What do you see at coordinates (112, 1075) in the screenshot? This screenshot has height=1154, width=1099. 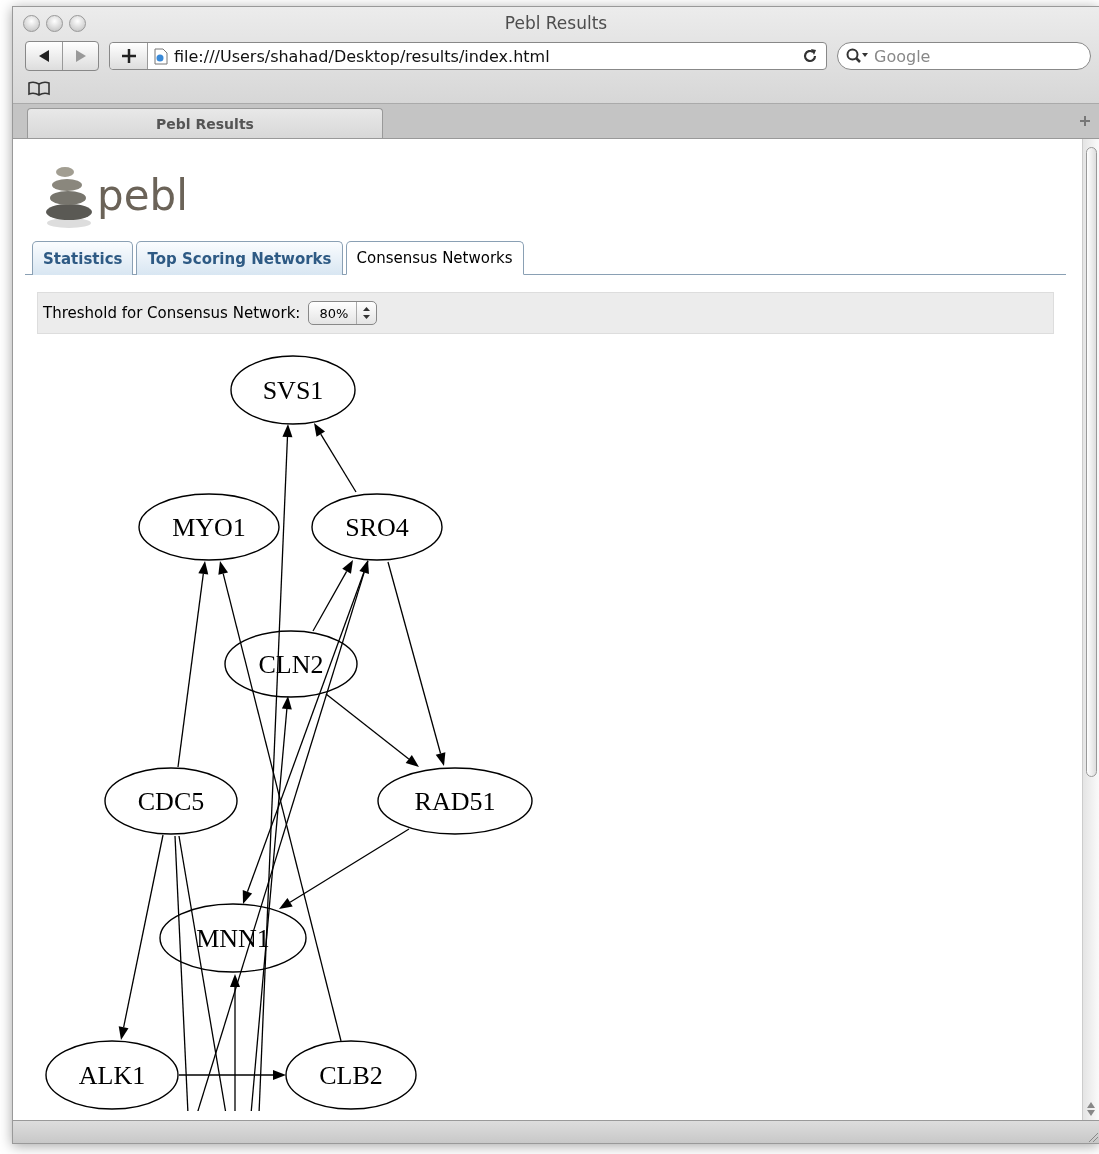 I see `graph-node: ALK1` at bounding box center [112, 1075].